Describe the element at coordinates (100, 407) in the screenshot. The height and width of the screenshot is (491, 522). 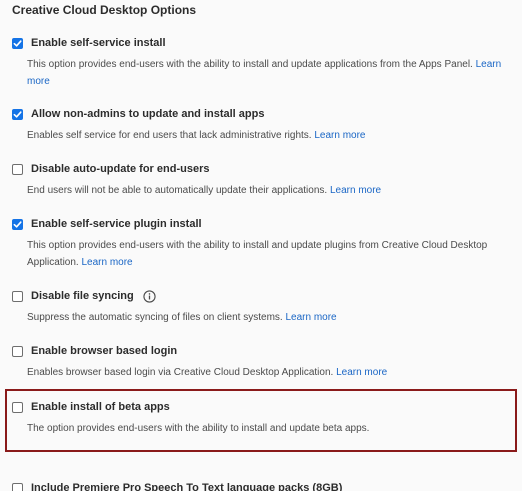
I see `option-label: Enable install of beta apps` at that location.